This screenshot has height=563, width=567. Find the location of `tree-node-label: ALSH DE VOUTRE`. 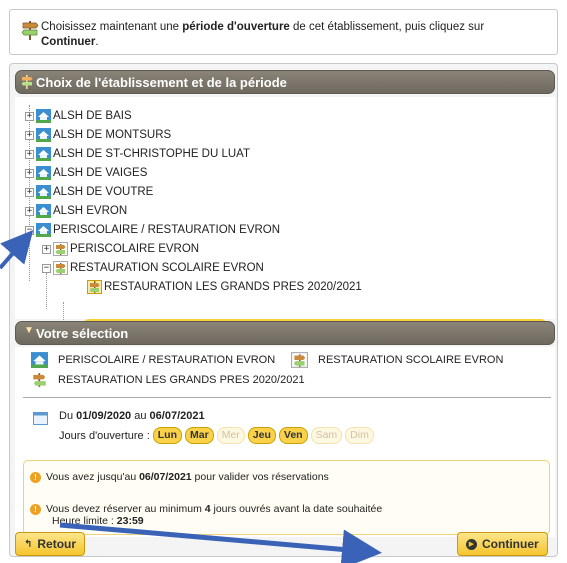

tree-node-label: ALSH DE VOUTRE is located at coordinates (103, 192).